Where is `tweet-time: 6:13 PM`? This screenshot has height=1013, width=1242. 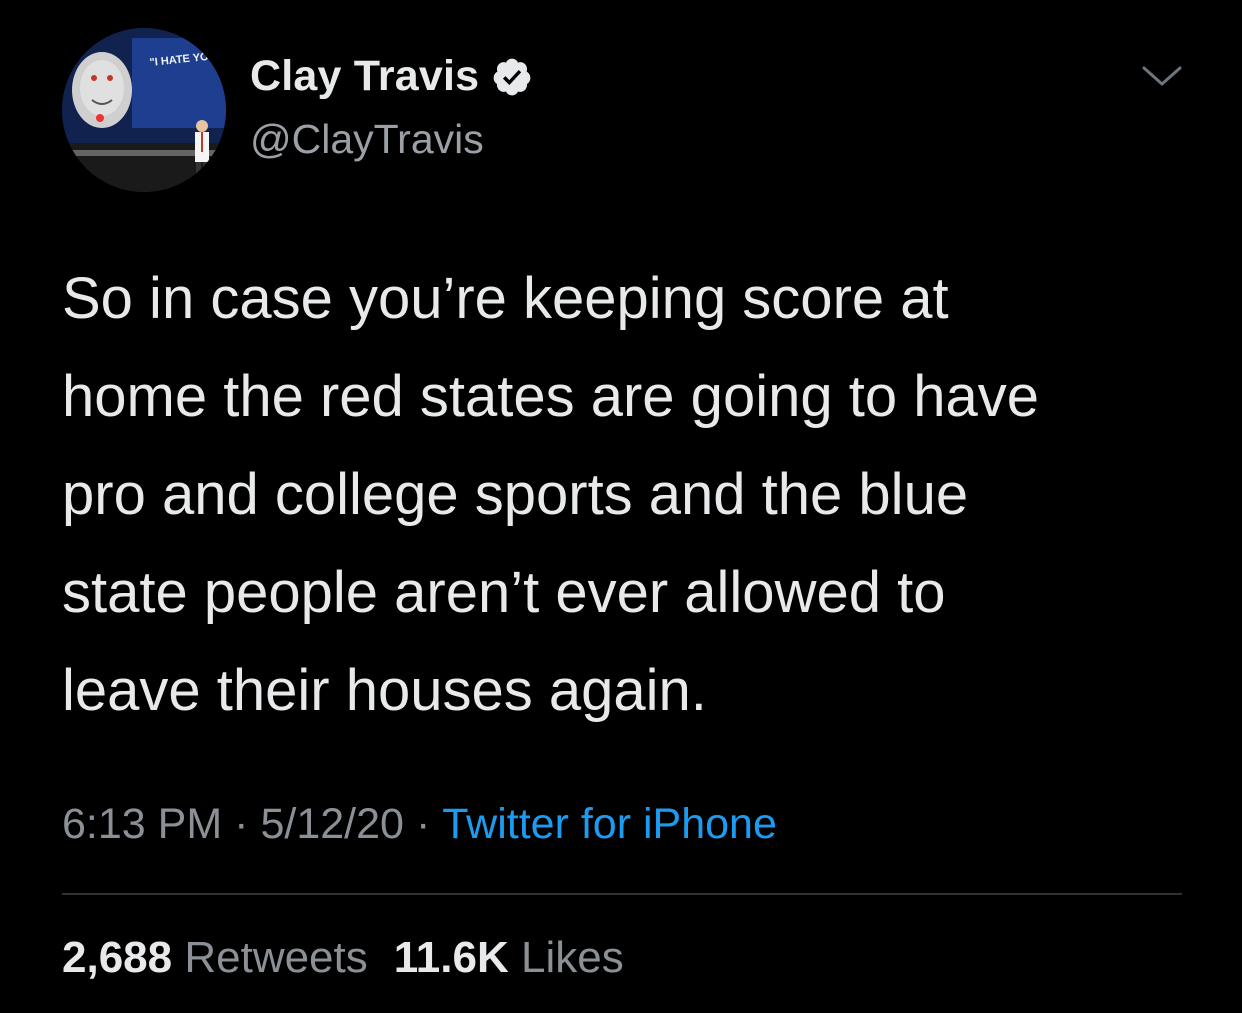
tweet-time: 6:13 PM is located at coordinates (142, 824).